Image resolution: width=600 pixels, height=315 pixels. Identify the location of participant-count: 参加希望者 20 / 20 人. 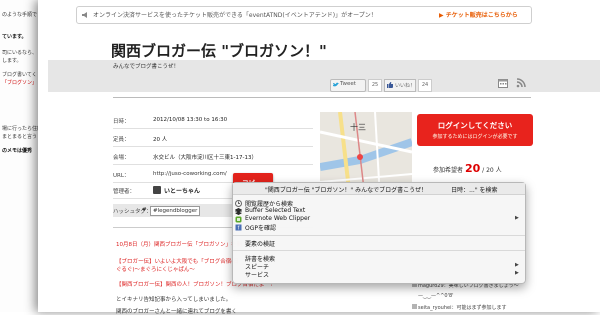
(467, 168).